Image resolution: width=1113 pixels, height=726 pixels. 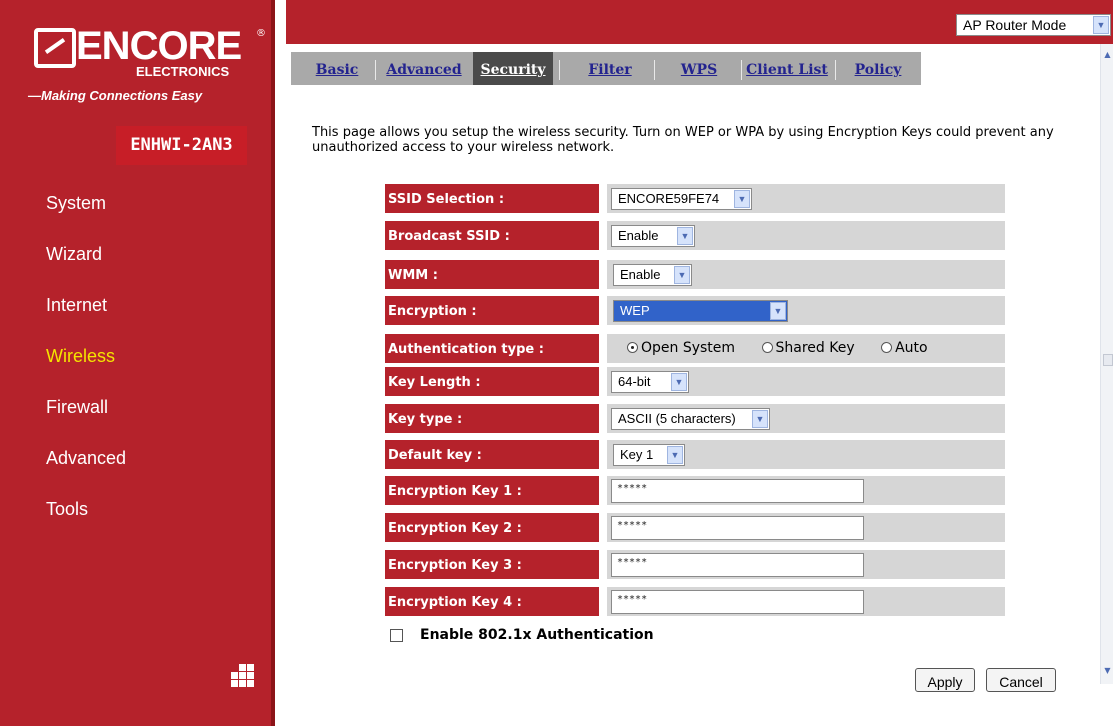 I want to click on key-length-value: 64-bit, so click(x=634, y=381).